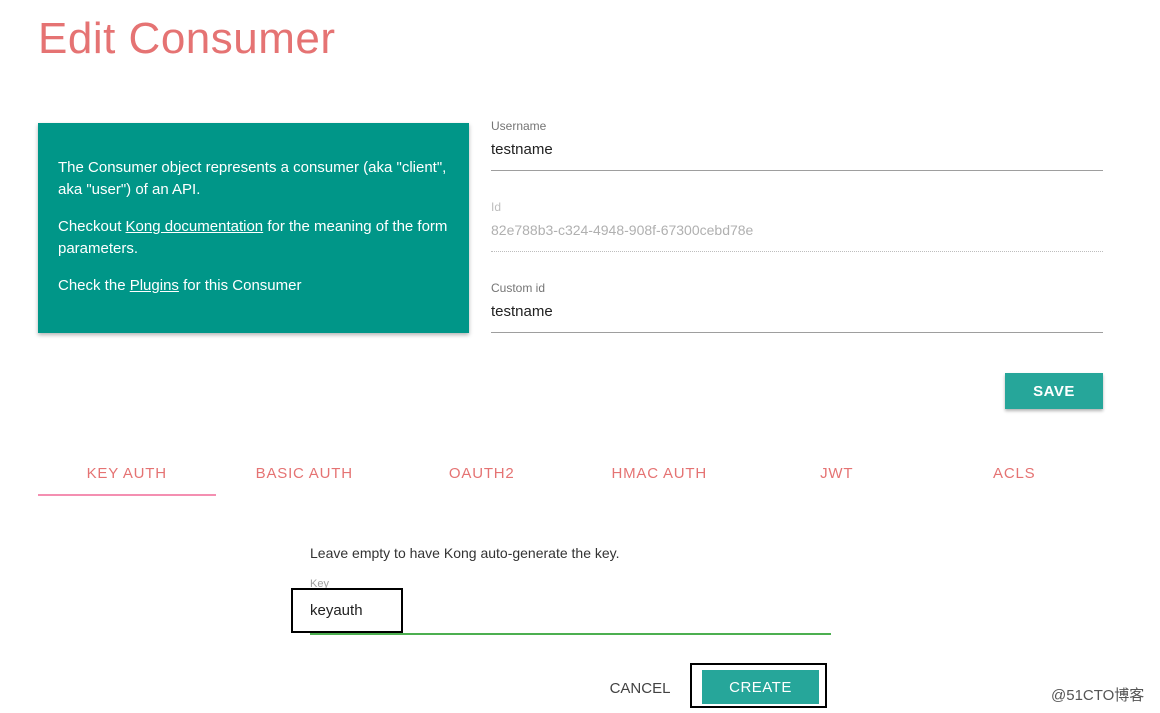 This screenshot has height=713, width=1160. Describe the element at coordinates (522, 311) in the screenshot. I see `custom-id-value: testname` at that location.